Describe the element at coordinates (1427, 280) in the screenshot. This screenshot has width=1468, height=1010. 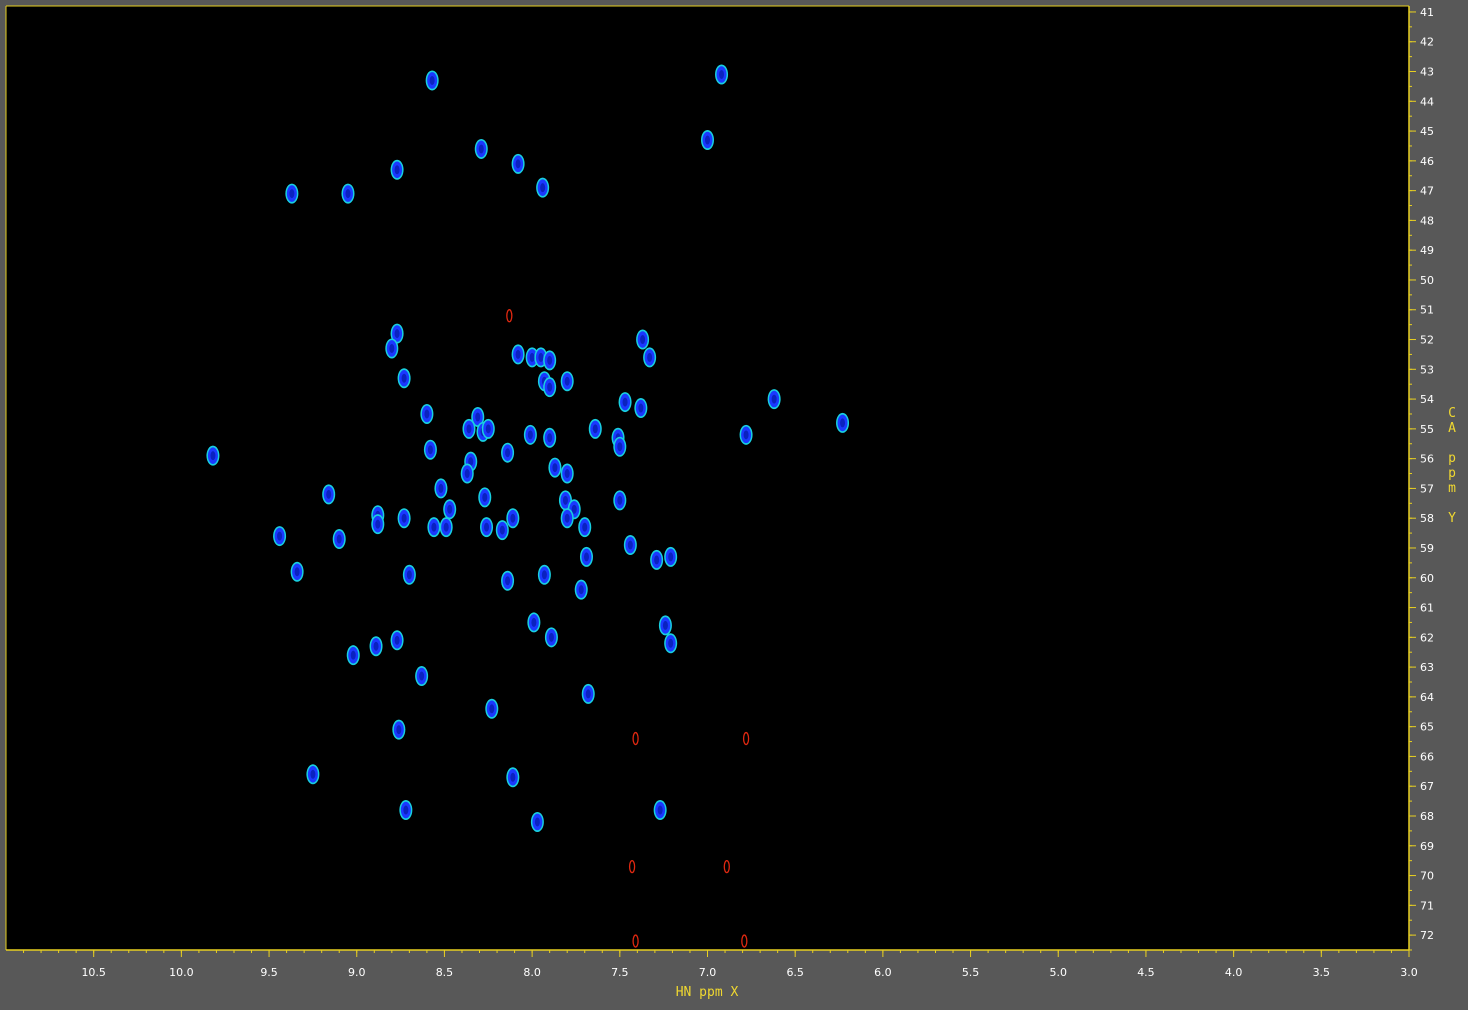
I see `y-tick-label: 50` at that location.